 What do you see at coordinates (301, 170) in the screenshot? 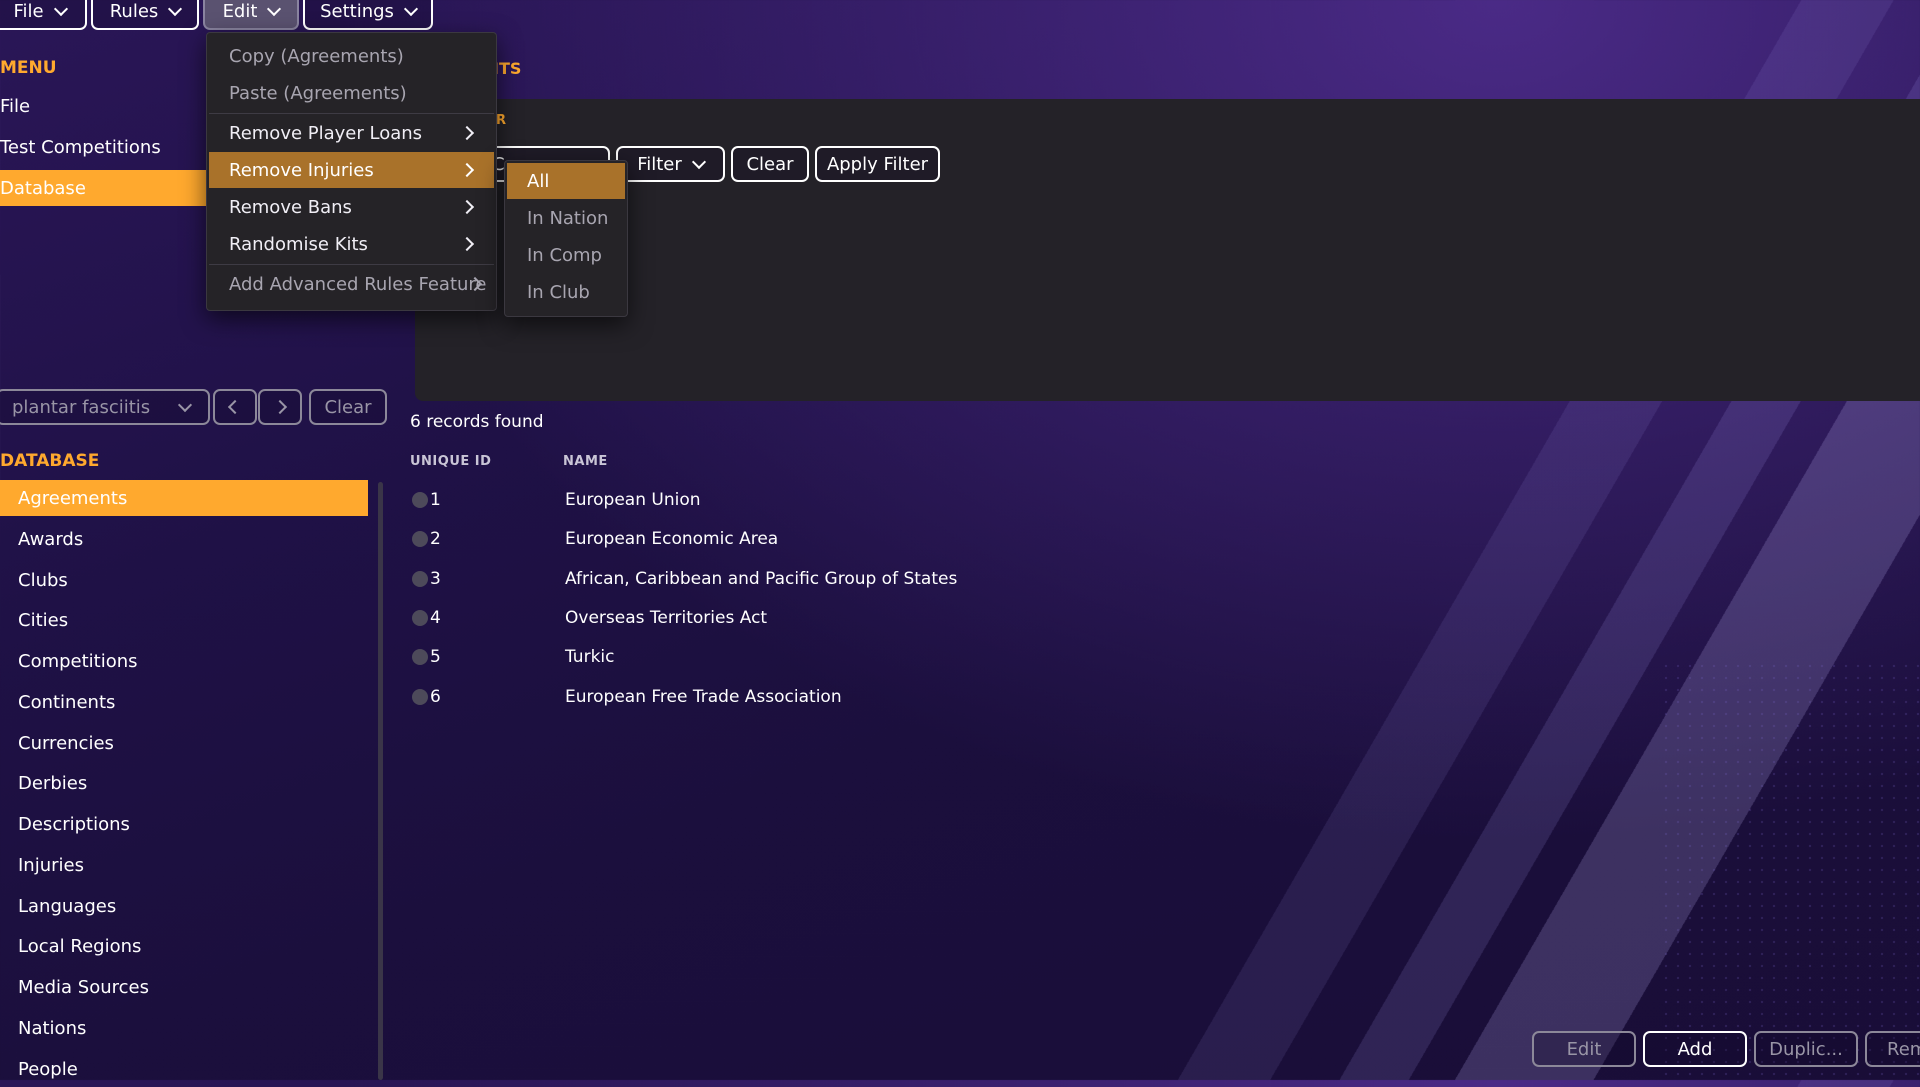
I see `menu-item-label: Remove Injuries` at bounding box center [301, 170].